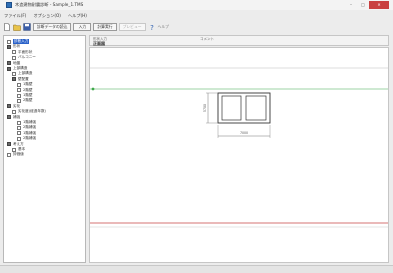 Image resolution: width=393 pixels, height=273 pixels. What do you see at coordinates (27, 27) in the screenshot?
I see `save-icon` at bounding box center [27, 27].